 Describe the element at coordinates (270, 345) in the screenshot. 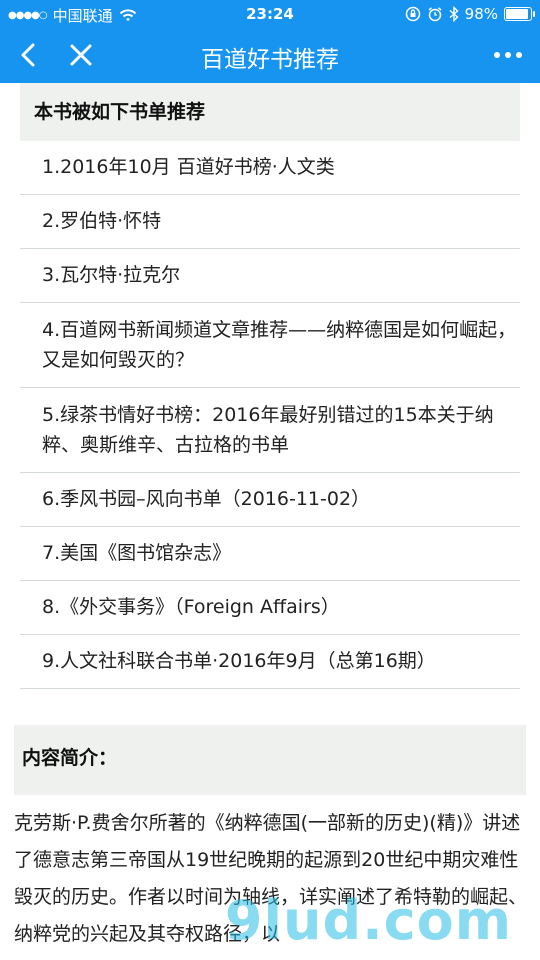

I see `list-item: 4.百道网书新闻频道文章推荐——纳粹德国是如何崛起，又是如何毁灭的？` at that location.